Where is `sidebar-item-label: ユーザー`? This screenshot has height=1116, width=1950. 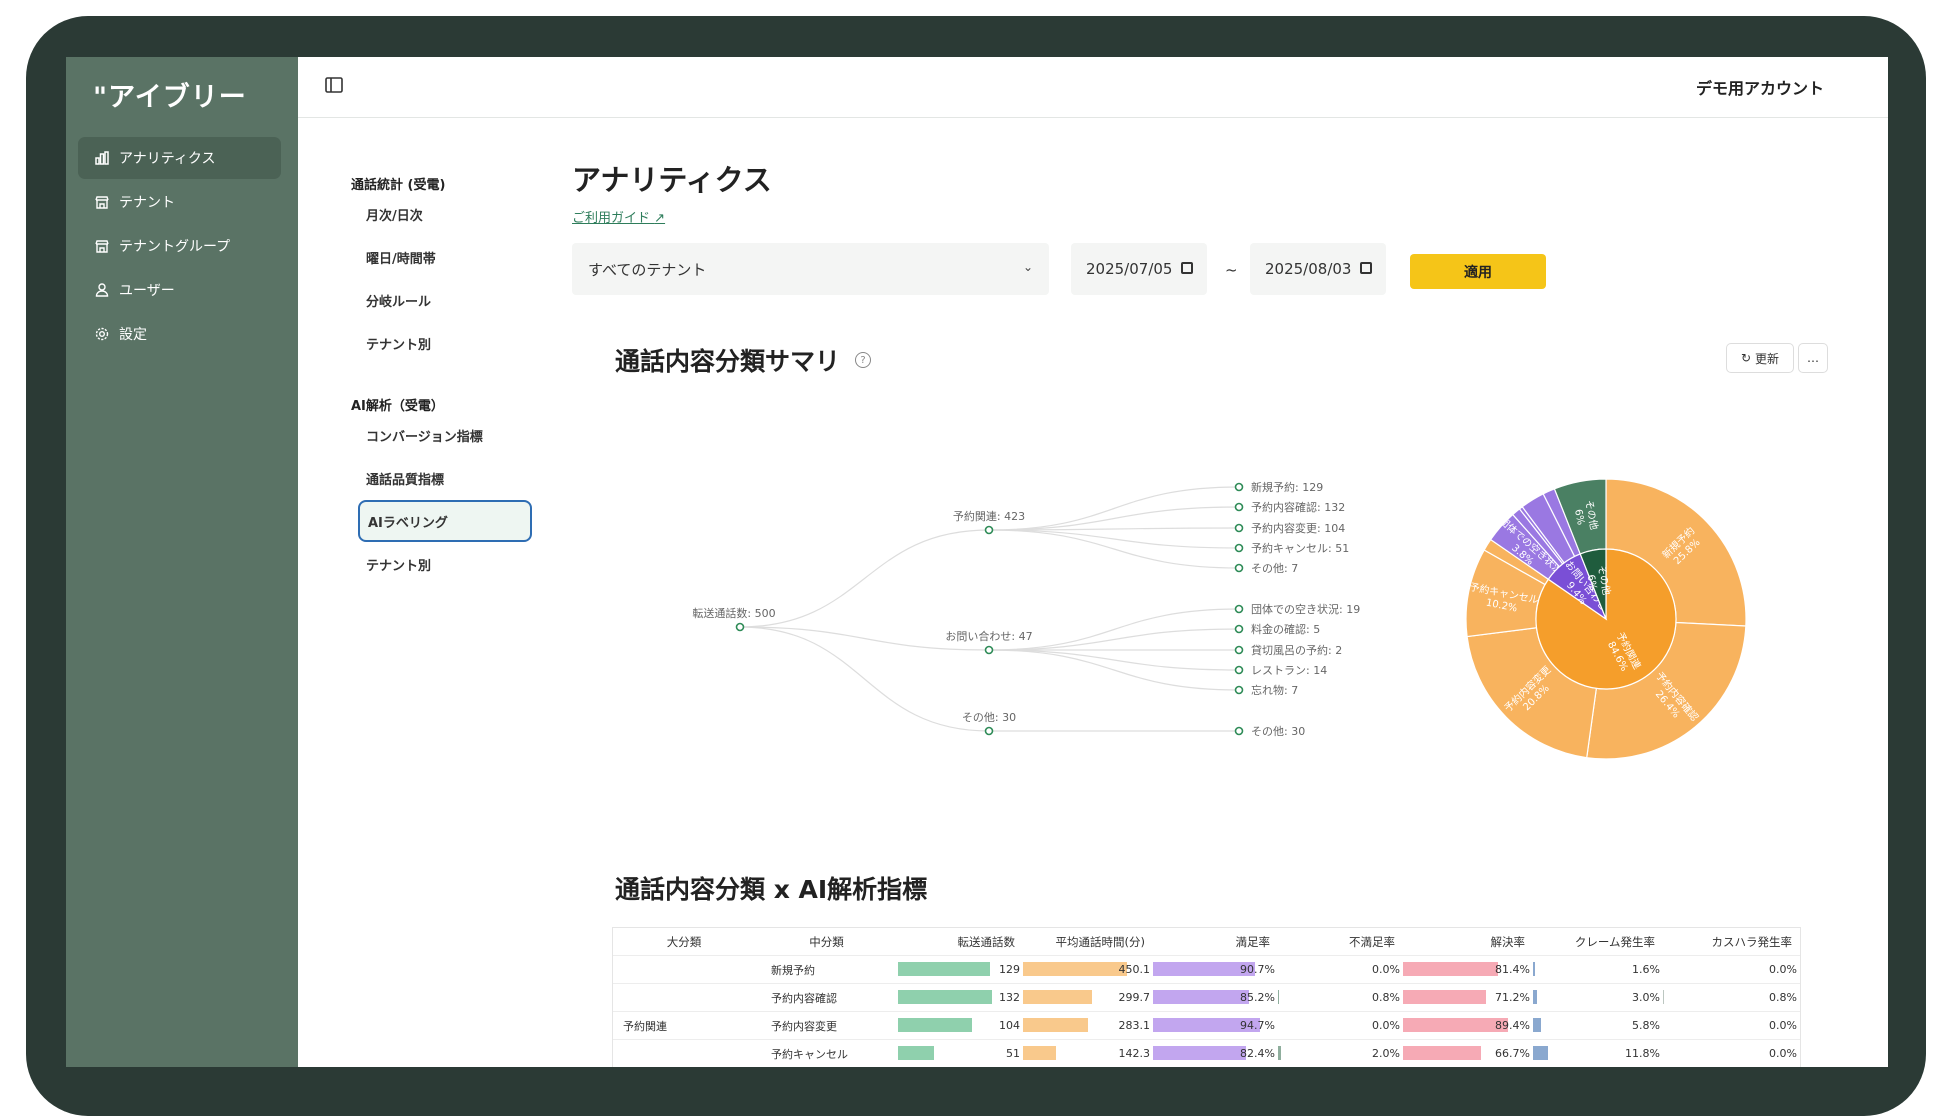
sidebar-item-label: ユーザー is located at coordinates (147, 291).